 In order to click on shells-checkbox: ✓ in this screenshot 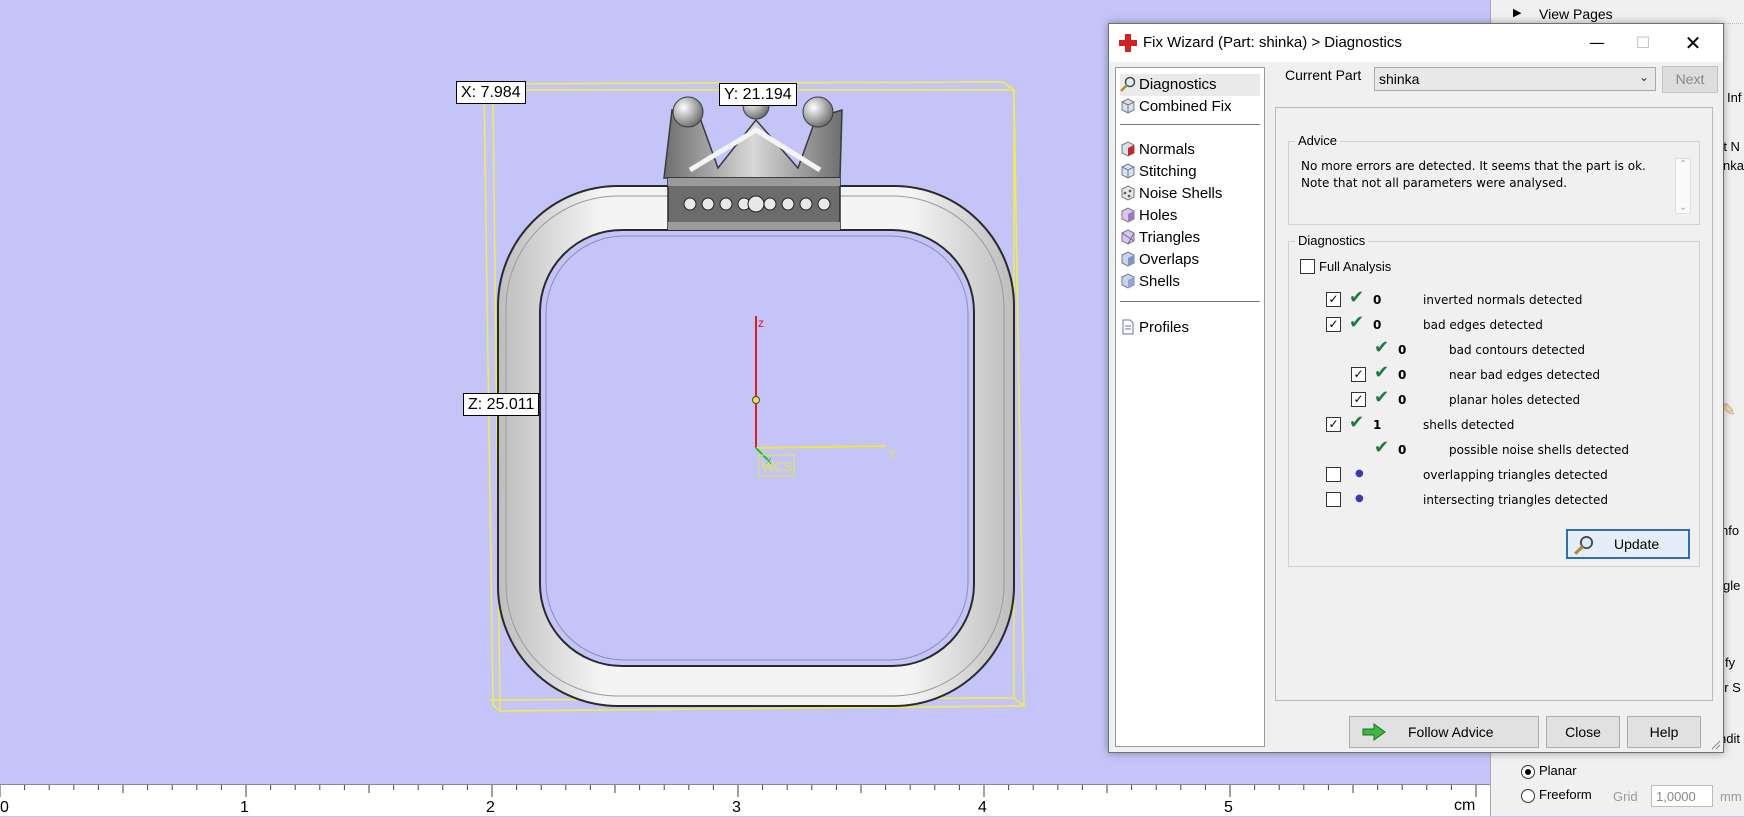, I will do `click(1333, 424)`.